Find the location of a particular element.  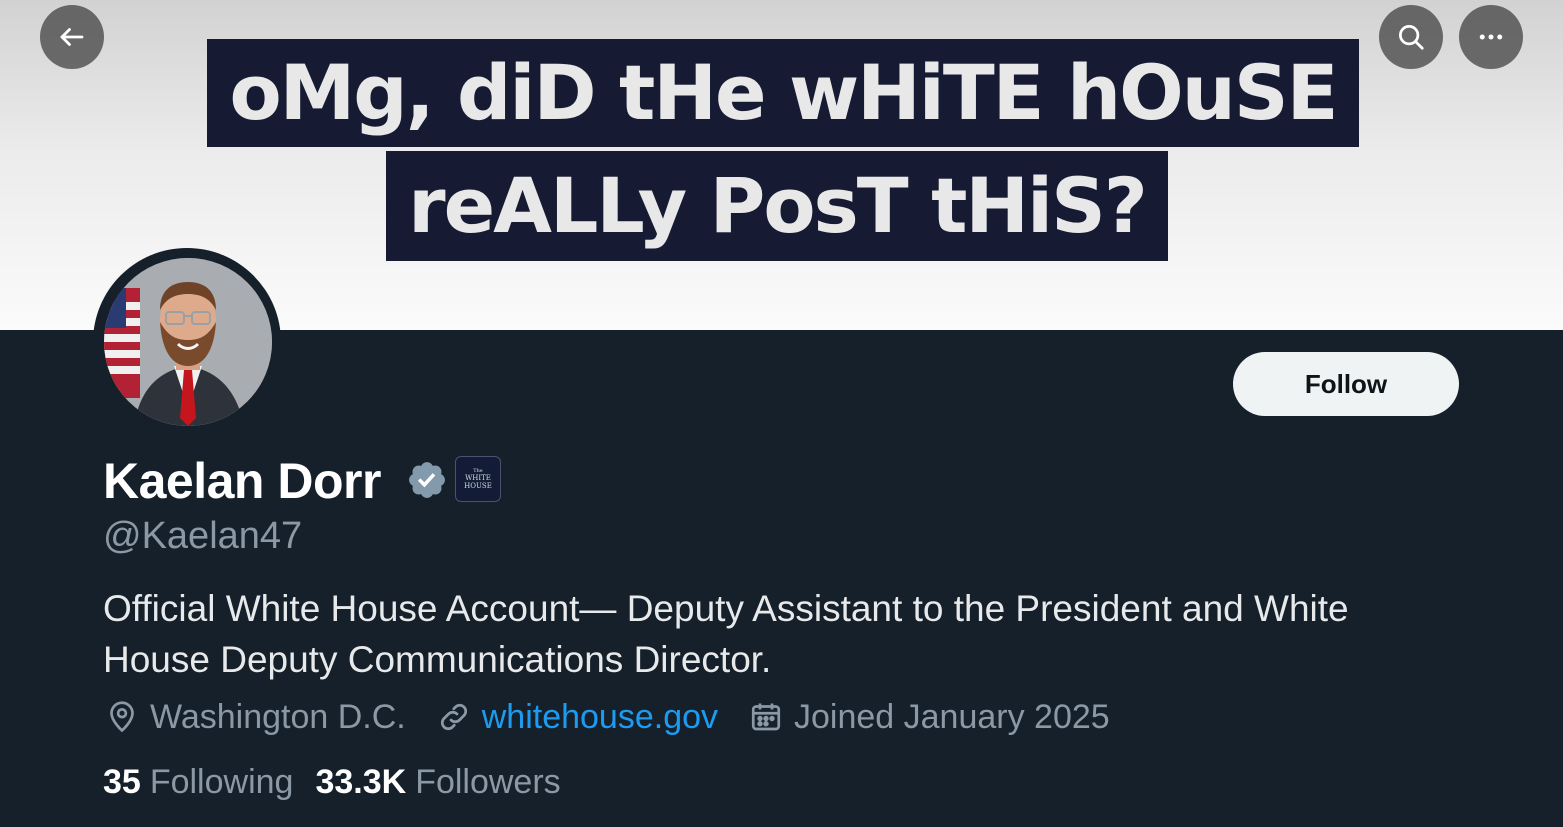

arrow-left-icon is located at coordinates (72, 37).